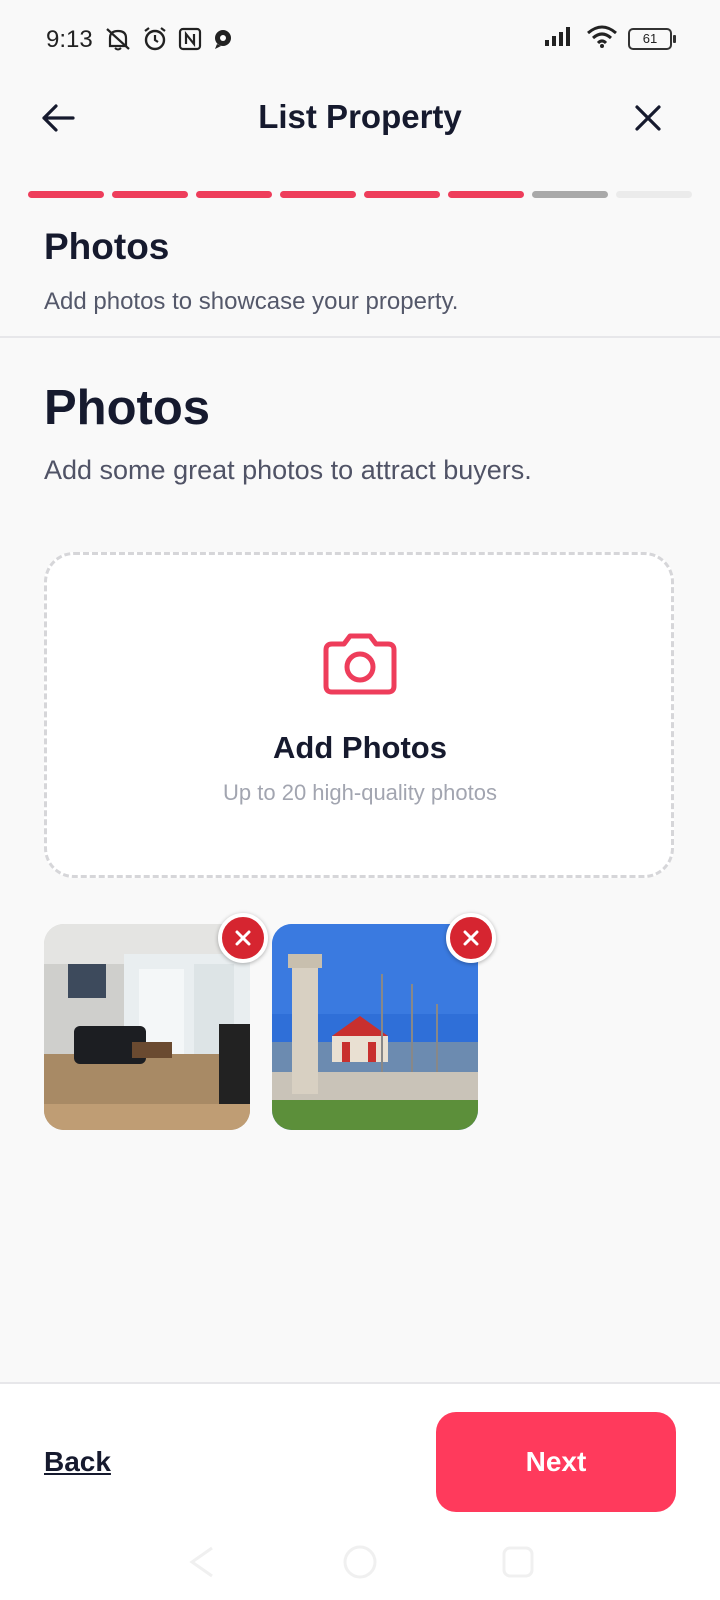 This screenshot has height=1600, width=720. What do you see at coordinates (155, 39) in the screenshot?
I see `alarm-icon` at bounding box center [155, 39].